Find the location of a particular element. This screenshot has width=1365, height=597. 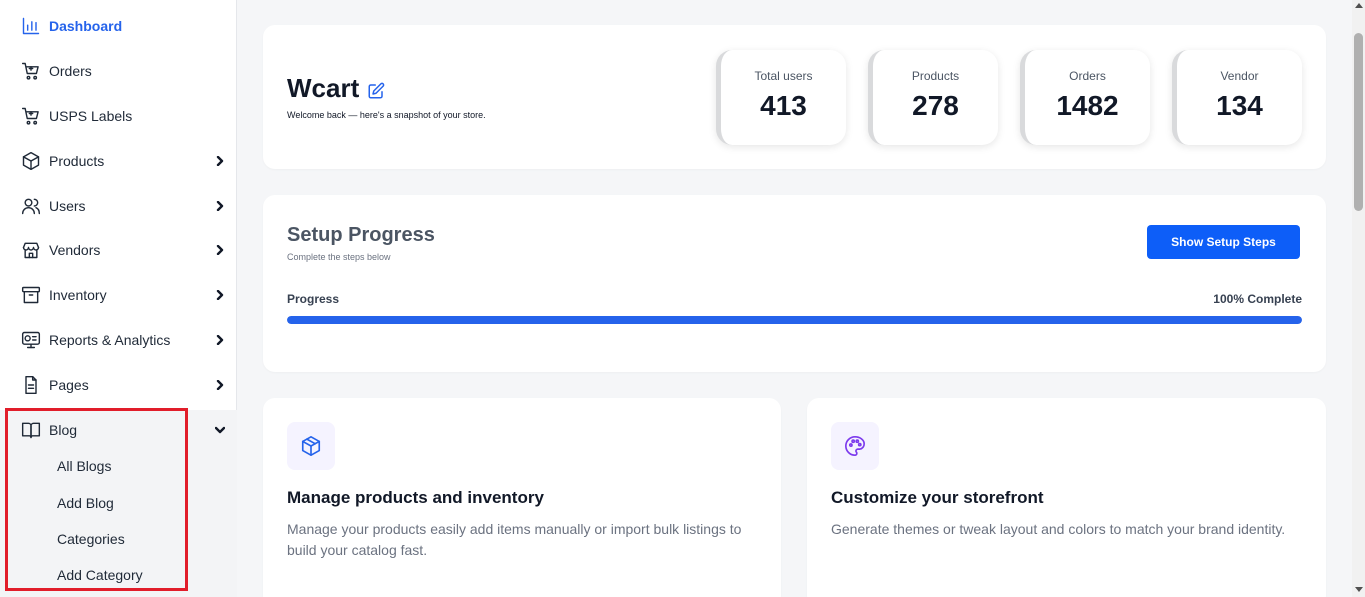

stat-card-vendor: Vendor 134 is located at coordinates (1237, 97).